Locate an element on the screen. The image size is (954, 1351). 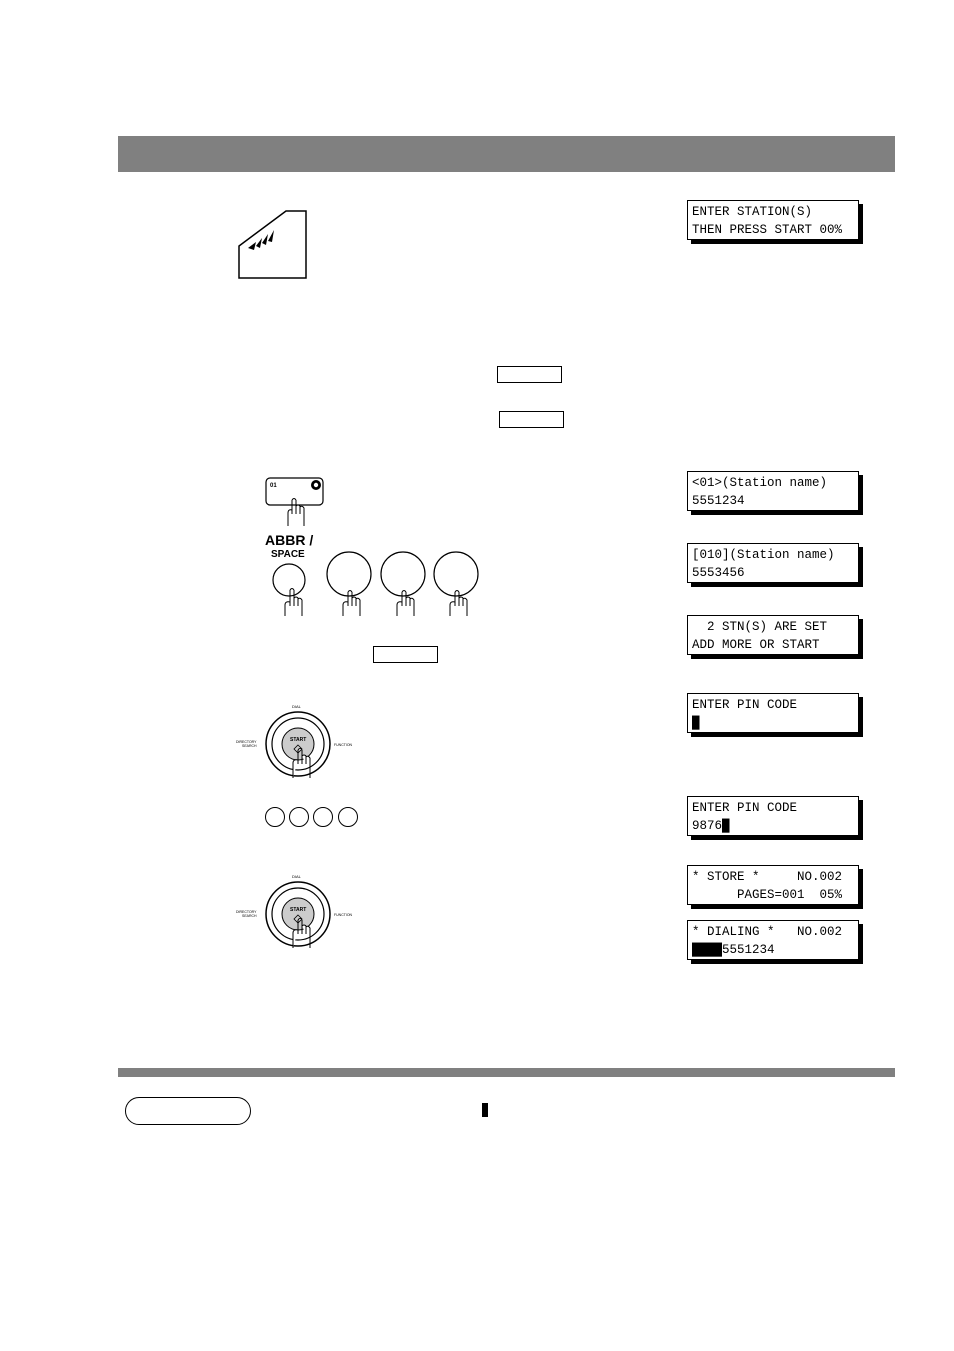
note-label-pill is located at coordinates (188, 1111).